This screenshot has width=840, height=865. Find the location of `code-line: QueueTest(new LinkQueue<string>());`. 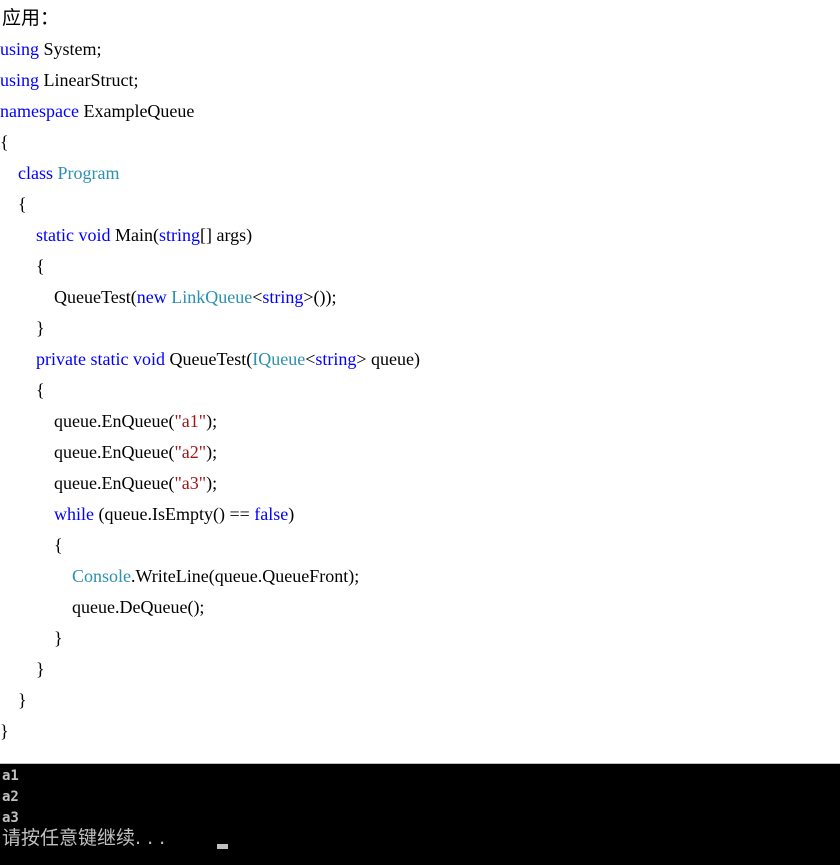

code-line: QueueTest(new LinkQueue<string>()); is located at coordinates (168, 297).